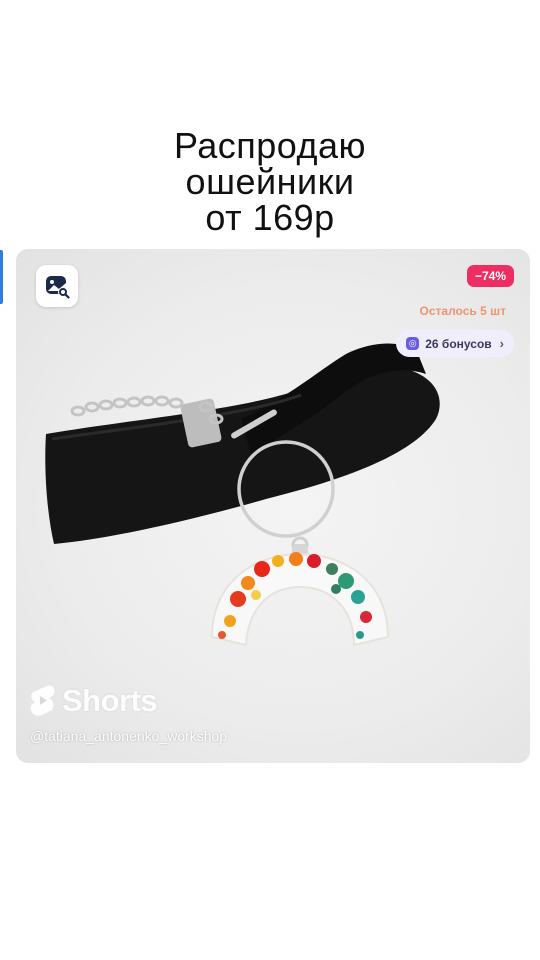 The width and height of the screenshot is (540, 960). I want to click on image-search-icon, so click(58, 287).